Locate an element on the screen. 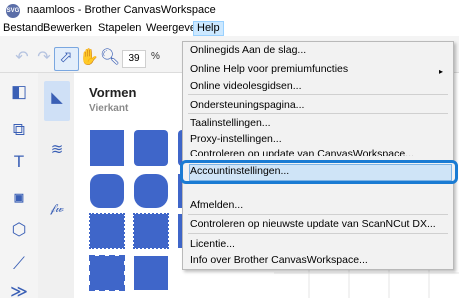 The height and width of the screenshot is (304, 459). zoom-icon: 🔍︎ is located at coordinates (110, 58).